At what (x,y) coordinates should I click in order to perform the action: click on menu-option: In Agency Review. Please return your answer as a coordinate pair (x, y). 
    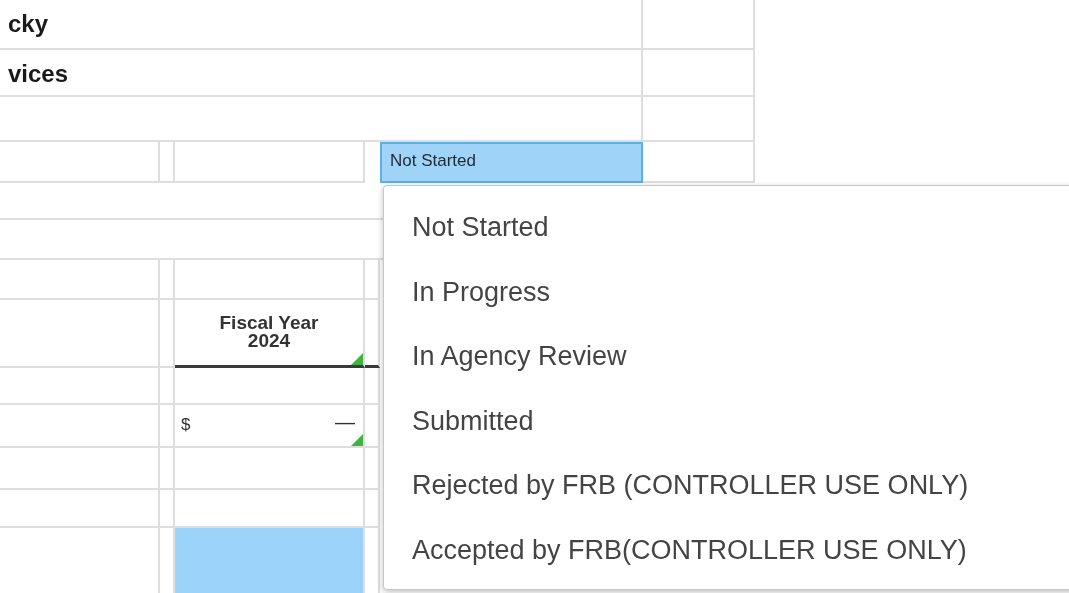
    Looking at the image, I should click on (726, 373).